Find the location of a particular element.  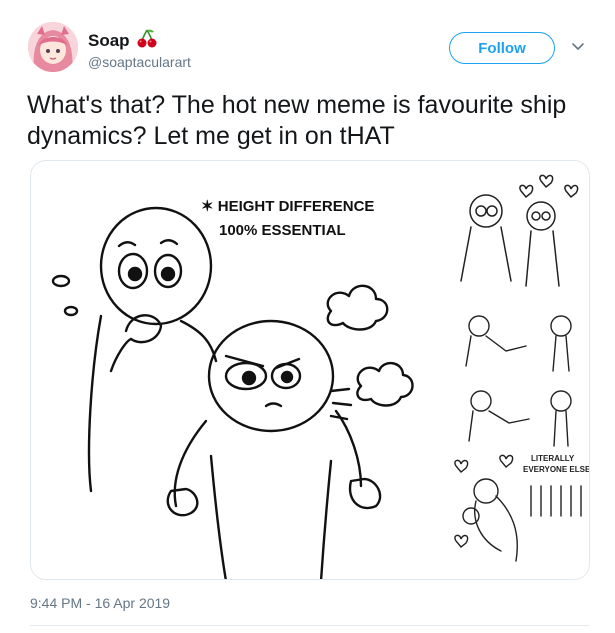

tweet-timestamp: 9:44 PM - 16 Apr 2019 is located at coordinates (100, 603).